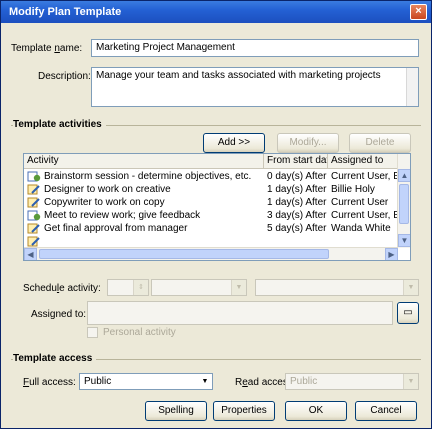 The width and height of the screenshot is (432, 429). I want to click on column-activity: Activity, so click(144, 161).